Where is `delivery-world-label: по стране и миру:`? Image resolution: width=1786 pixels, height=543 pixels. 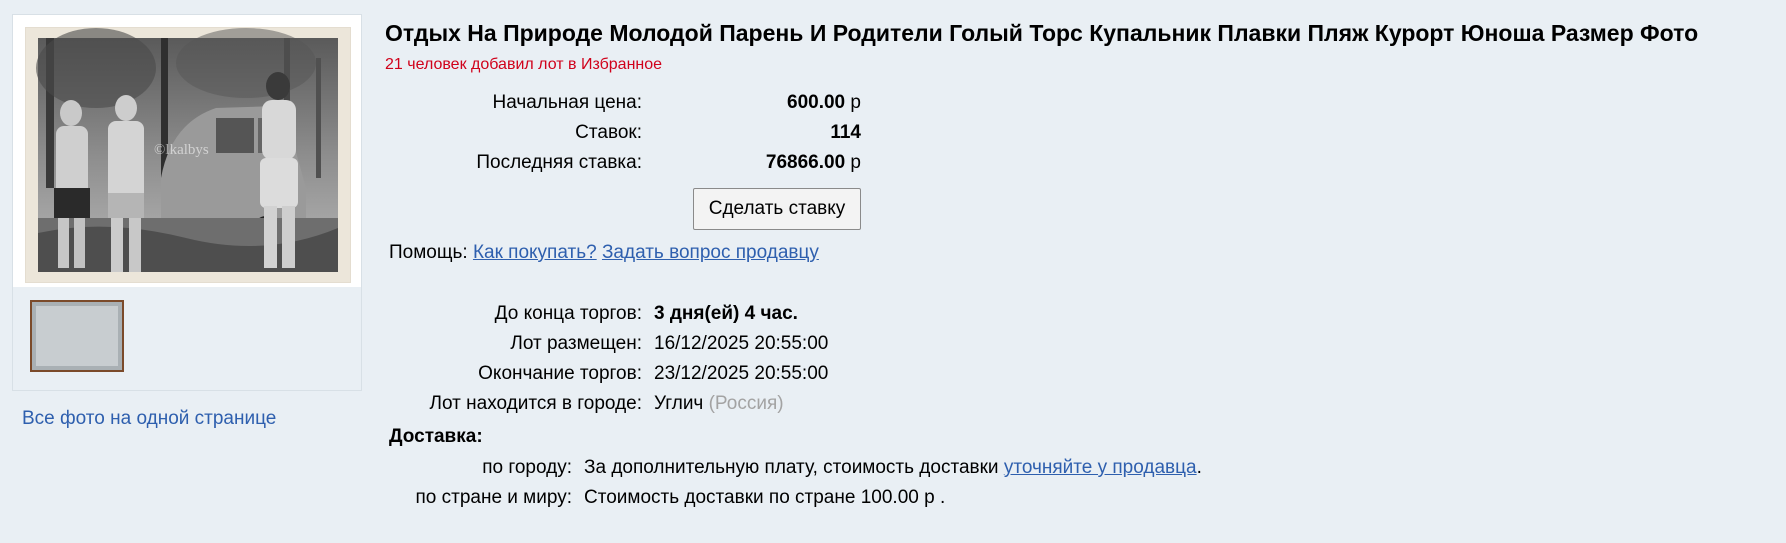 delivery-world-label: по стране и миру: is located at coordinates (493, 497).